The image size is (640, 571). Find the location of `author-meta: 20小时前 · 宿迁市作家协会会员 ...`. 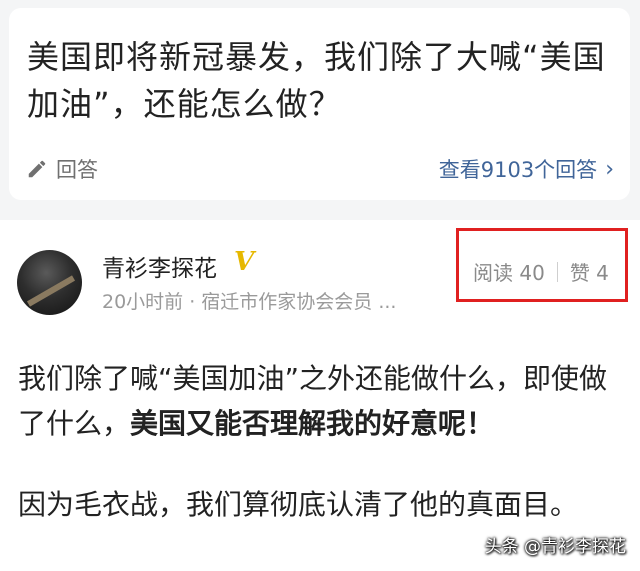

author-meta: 20小时前 · 宿迁市作家协会会员 ... is located at coordinates (249, 302).